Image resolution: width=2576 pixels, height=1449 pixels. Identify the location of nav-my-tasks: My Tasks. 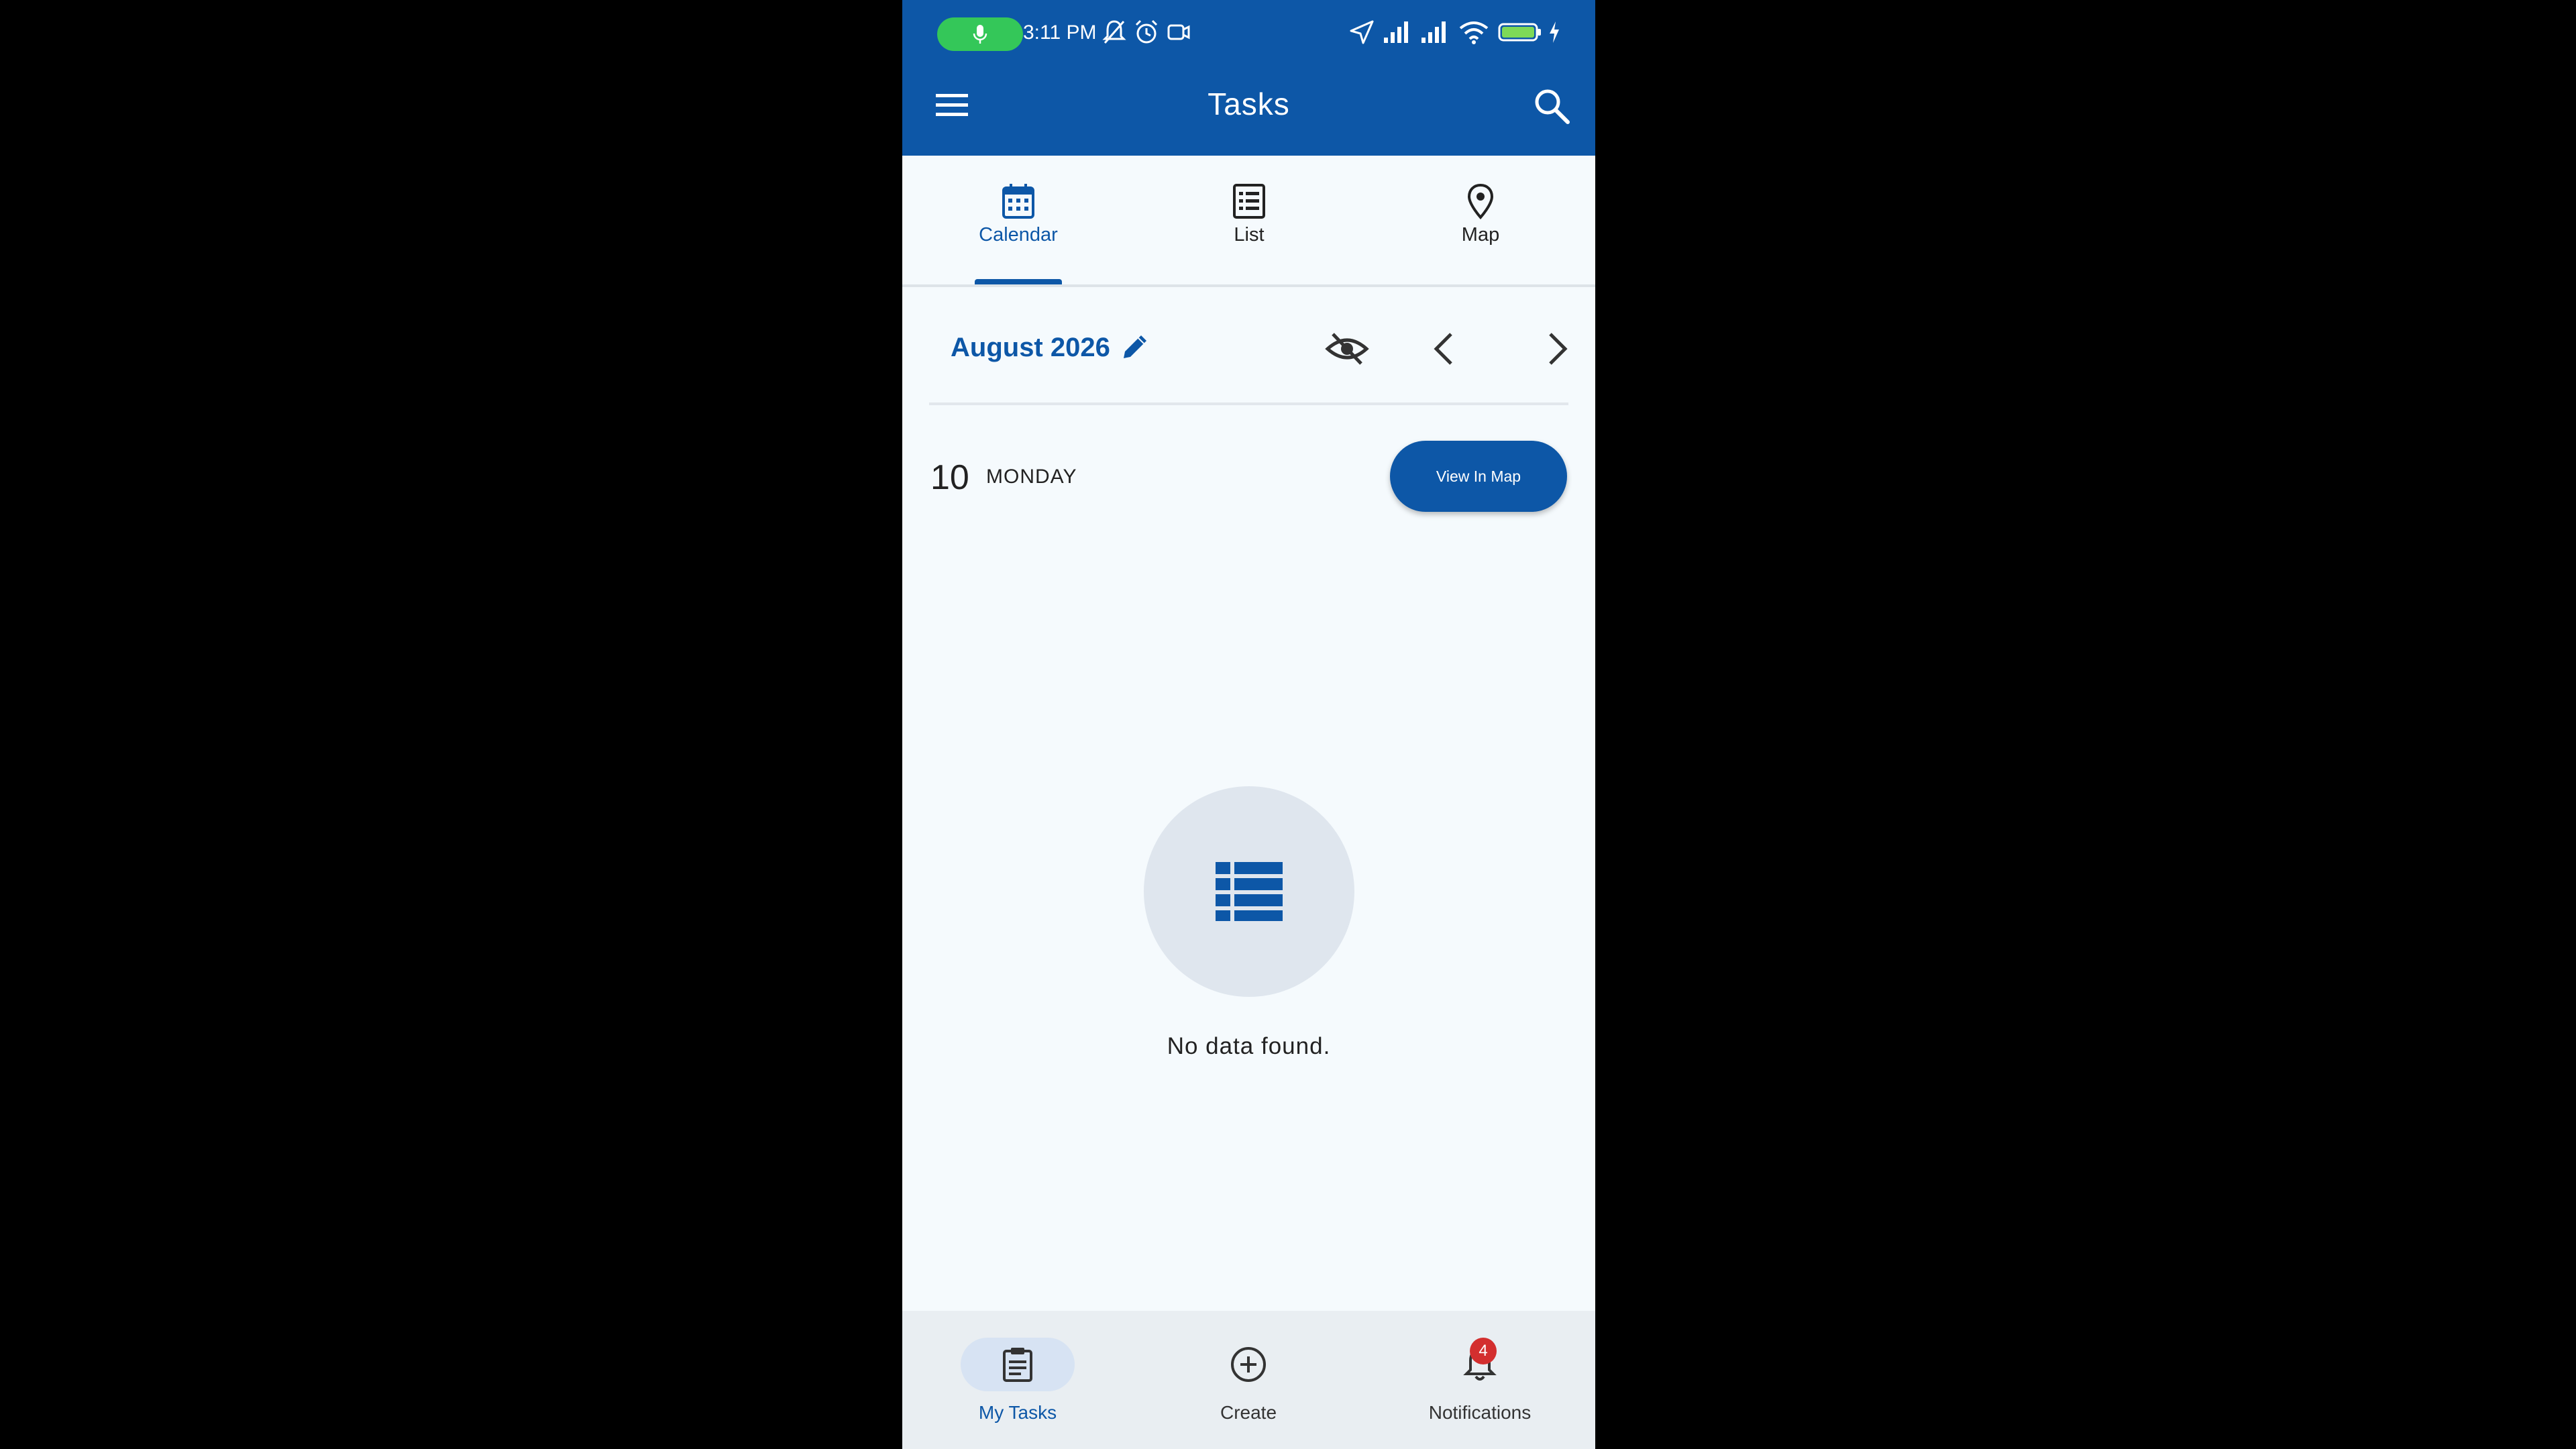
(1017, 1388).